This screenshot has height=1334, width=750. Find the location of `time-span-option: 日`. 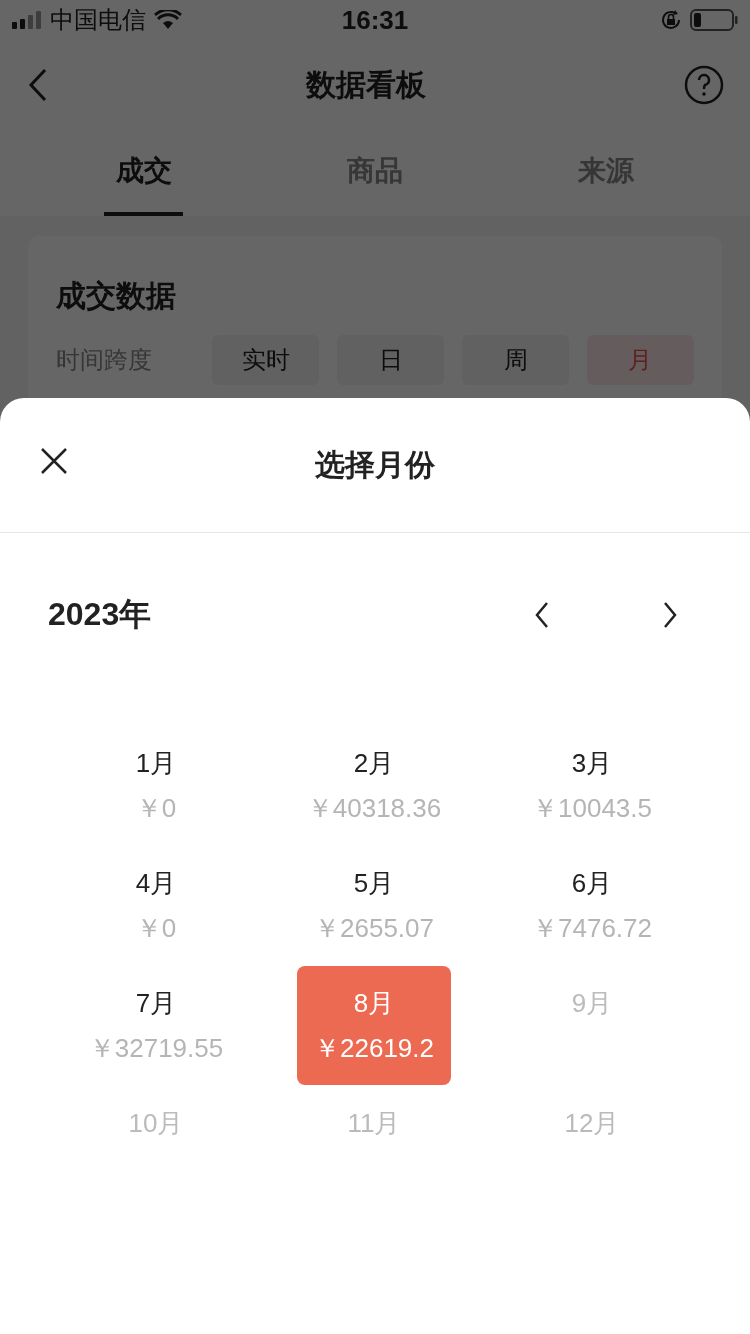

time-span-option: 日 is located at coordinates (391, 360).